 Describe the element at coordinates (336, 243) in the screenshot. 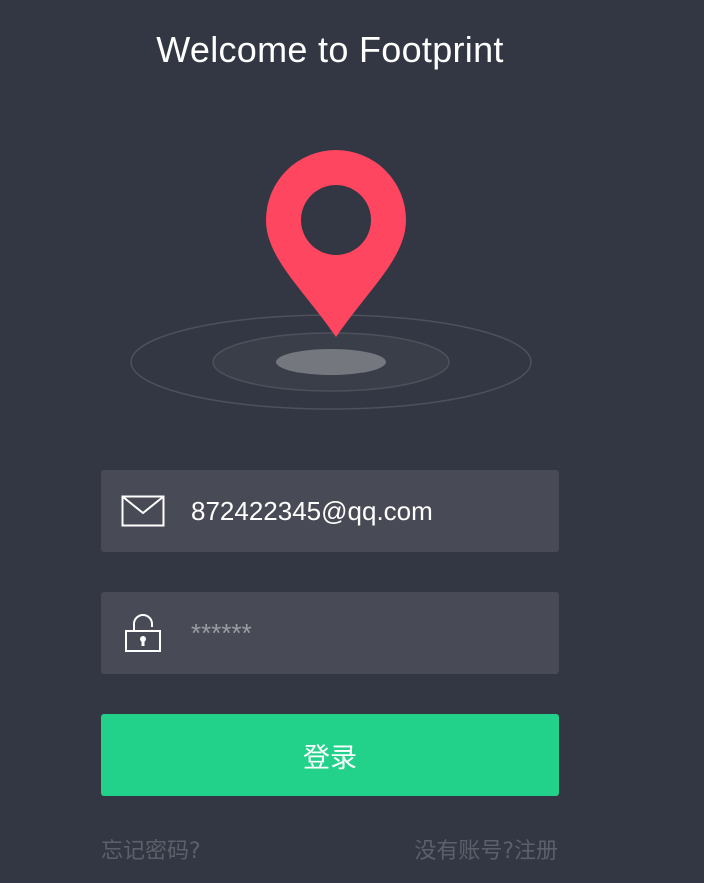

I see `location-pin-icon` at that location.